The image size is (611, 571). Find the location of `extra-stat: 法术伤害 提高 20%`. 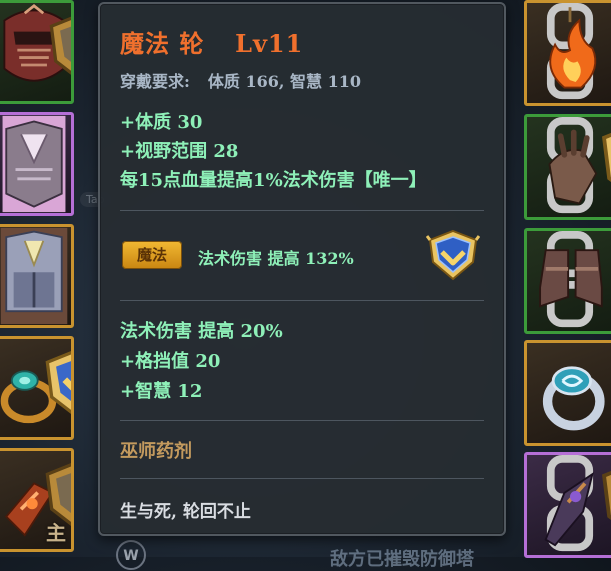

extra-stat: 法术伤害 提高 20% is located at coordinates (201, 331).